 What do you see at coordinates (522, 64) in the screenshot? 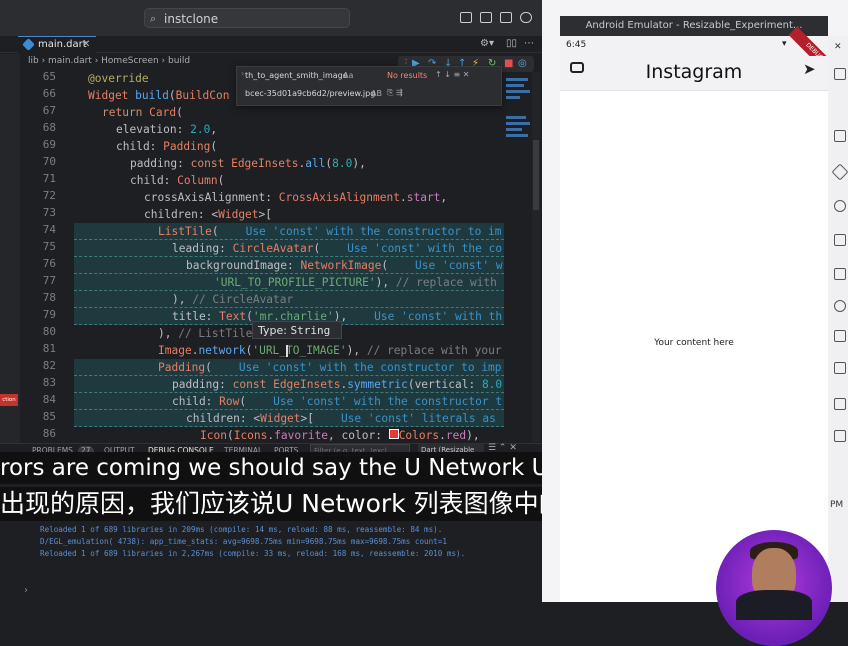
I see `devtools-icon: ◎` at bounding box center [522, 64].